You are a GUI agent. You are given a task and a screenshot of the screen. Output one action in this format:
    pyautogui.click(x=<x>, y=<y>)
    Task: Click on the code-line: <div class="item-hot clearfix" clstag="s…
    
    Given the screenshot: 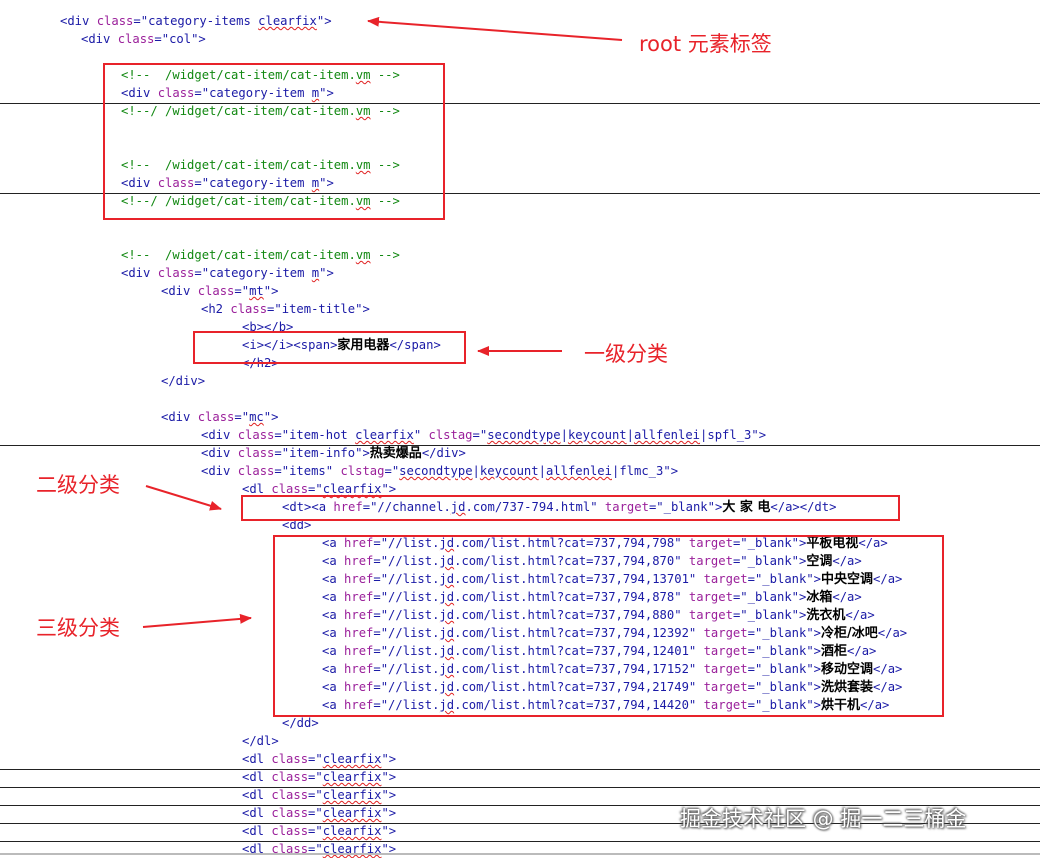 What is the action you would take?
    pyautogui.click(x=484, y=435)
    